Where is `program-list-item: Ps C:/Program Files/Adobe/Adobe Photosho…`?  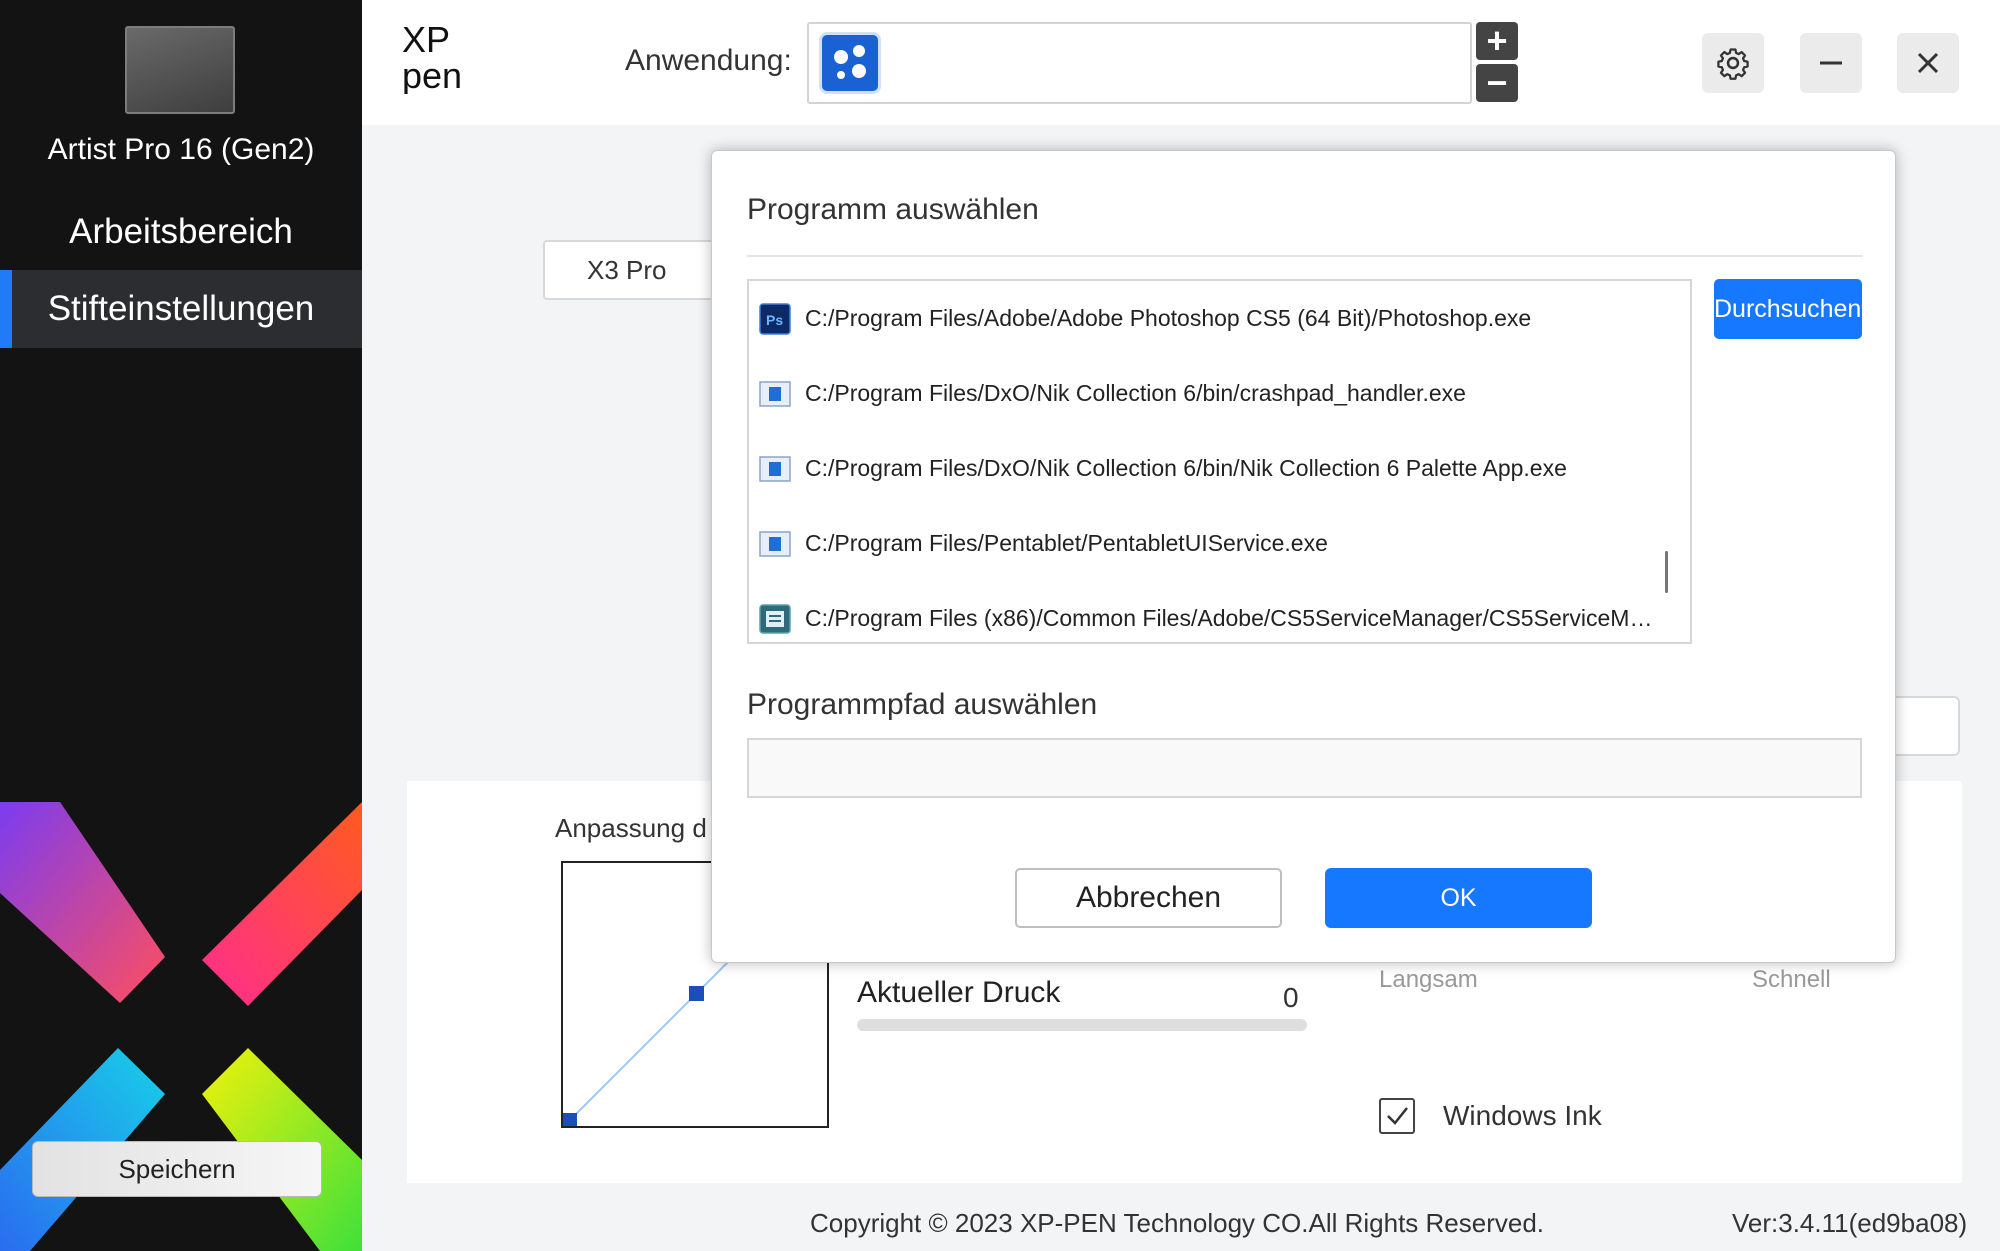
program-list-item: Ps C:/Program Files/Adobe/Adobe Photosho… is located at coordinates (1208, 318).